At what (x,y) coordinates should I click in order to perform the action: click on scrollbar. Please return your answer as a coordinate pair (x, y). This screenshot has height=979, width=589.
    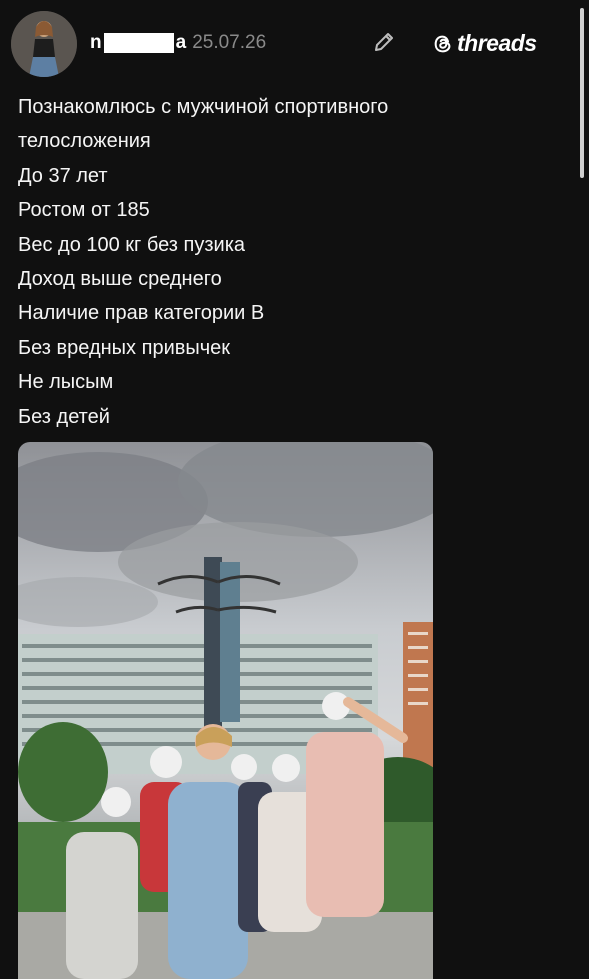
    Looking at the image, I should click on (582, 93).